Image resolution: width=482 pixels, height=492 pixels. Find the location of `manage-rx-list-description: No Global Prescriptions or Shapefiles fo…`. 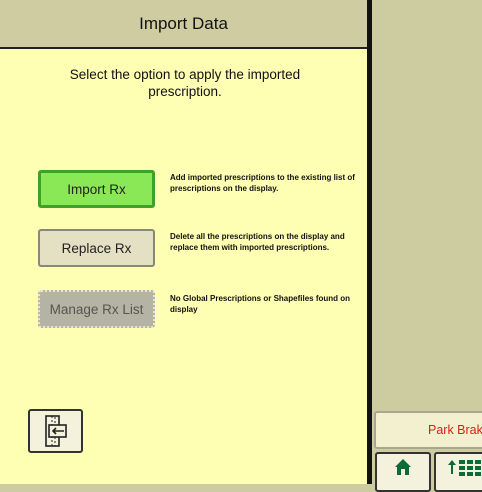

manage-rx-list-description: No Global Prescriptions or Shapefiles fo… is located at coordinates (260, 304).